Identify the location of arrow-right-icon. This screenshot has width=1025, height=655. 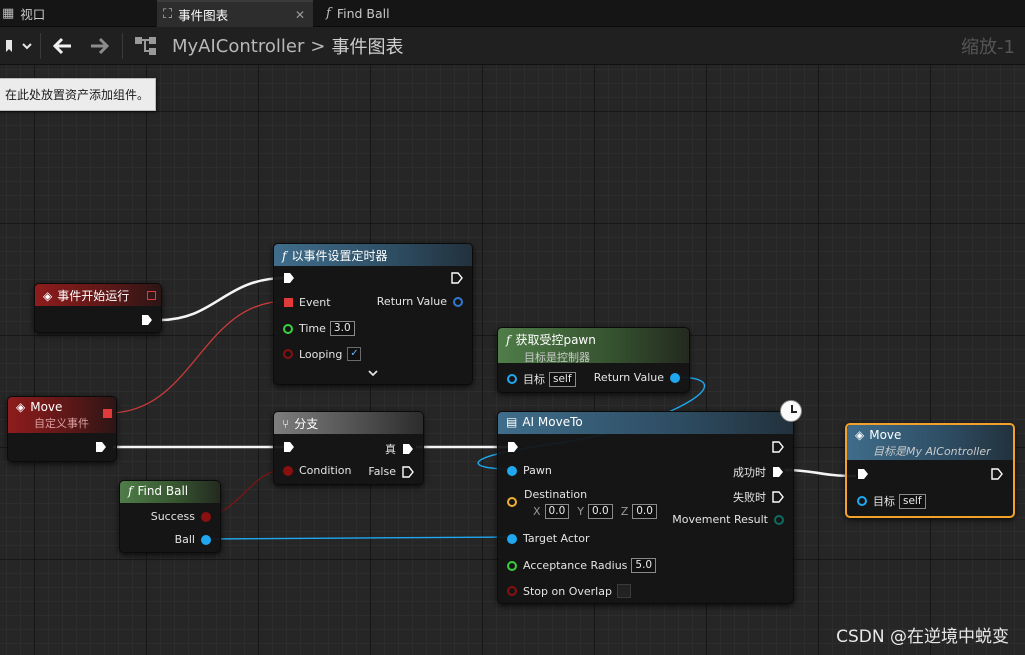
(100, 46).